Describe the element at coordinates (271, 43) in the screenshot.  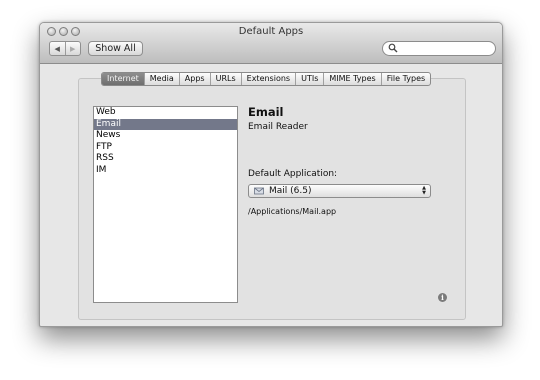
I see `title-bar: Default Apps ◀ ▶ Show All` at that location.